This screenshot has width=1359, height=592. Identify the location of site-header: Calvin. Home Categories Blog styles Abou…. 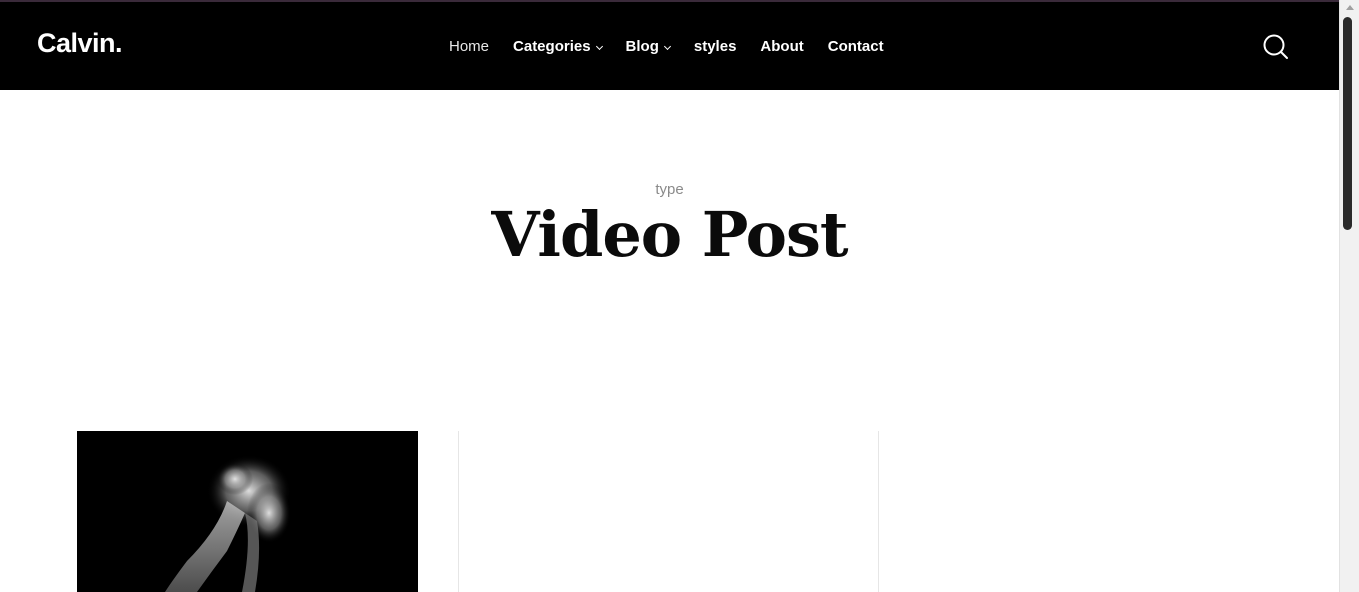
(669, 46).